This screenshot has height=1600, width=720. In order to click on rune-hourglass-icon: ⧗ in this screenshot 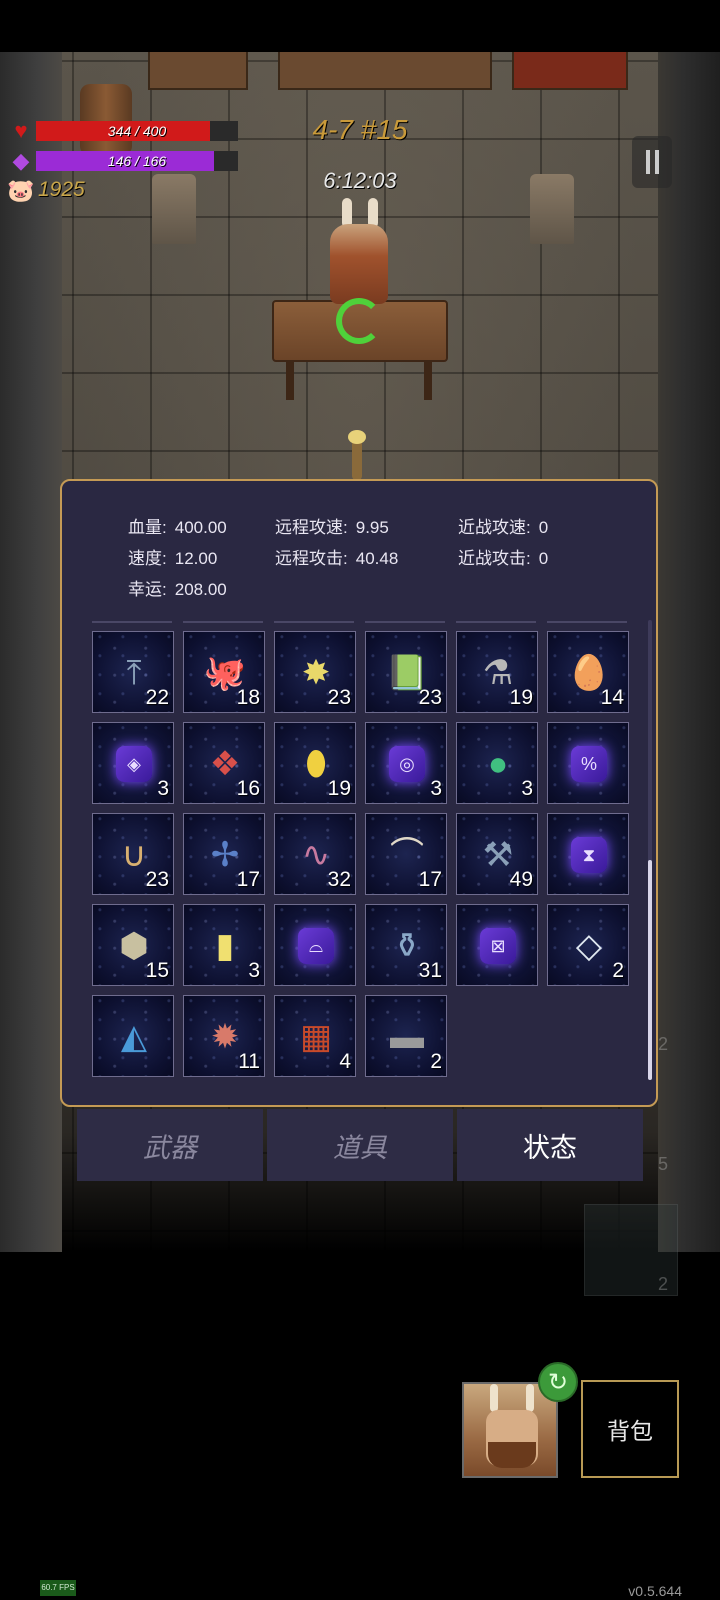, I will do `click(589, 855)`.